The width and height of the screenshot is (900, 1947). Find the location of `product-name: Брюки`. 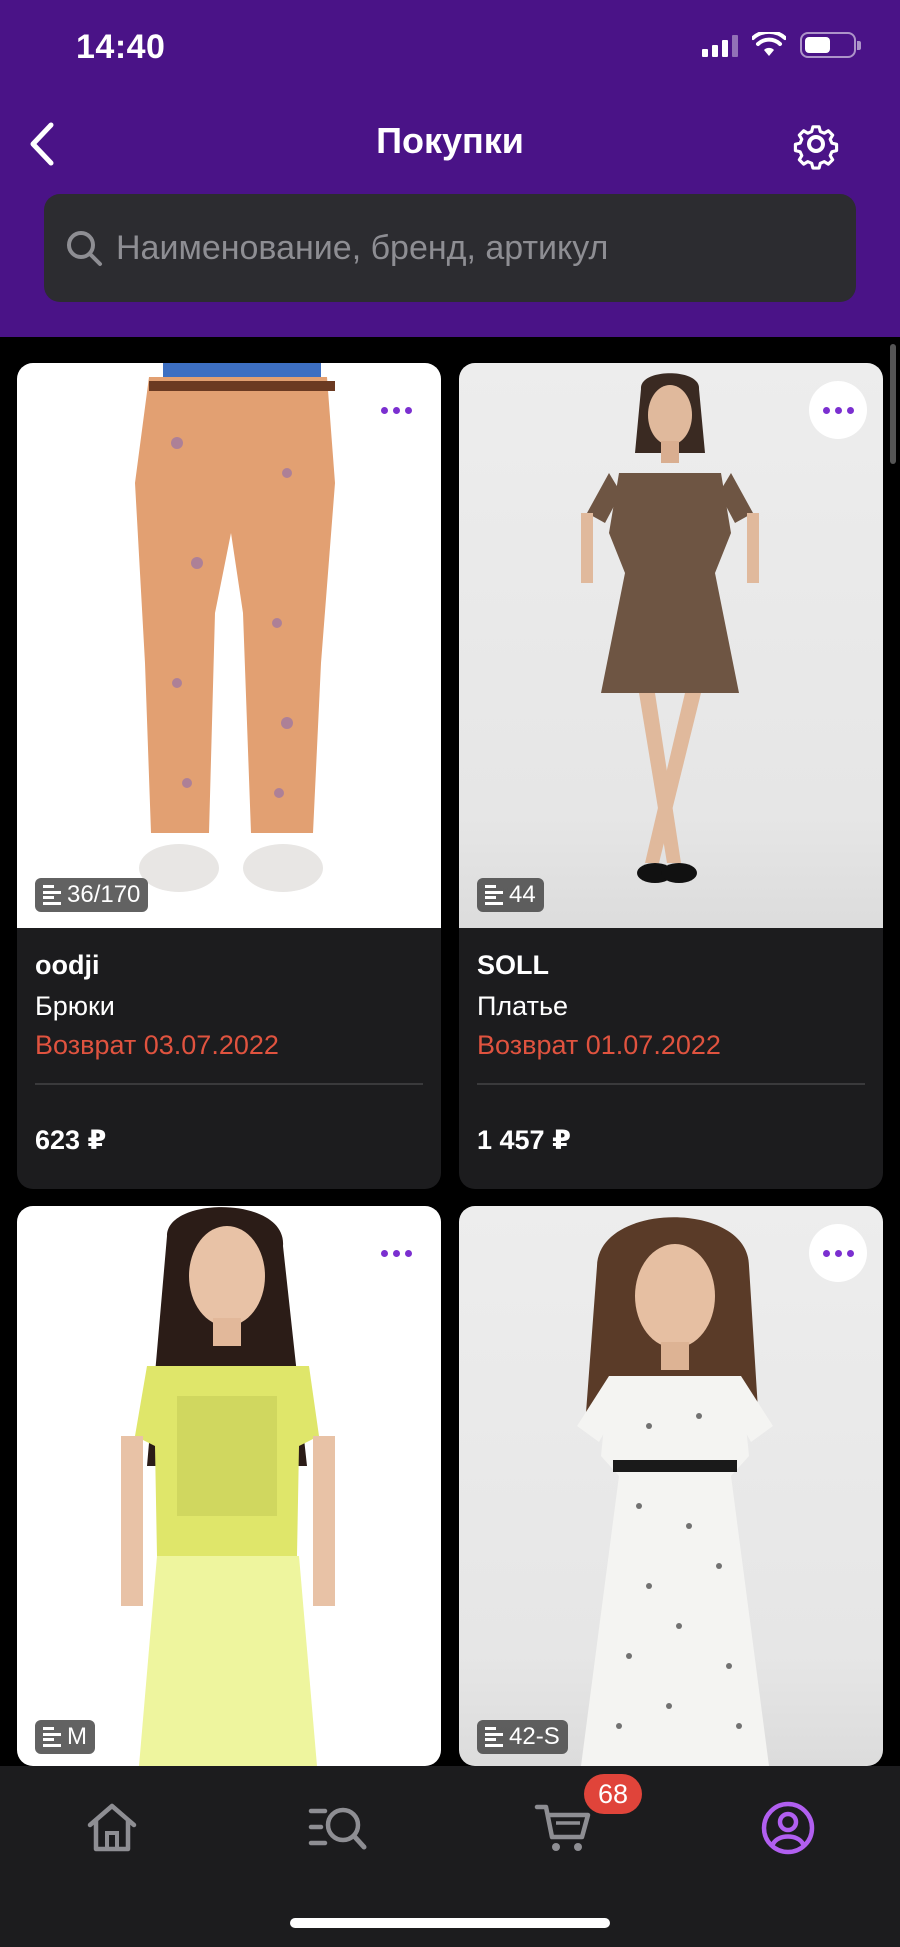

product-name: Брюки is located at coordinates (75, 1006).